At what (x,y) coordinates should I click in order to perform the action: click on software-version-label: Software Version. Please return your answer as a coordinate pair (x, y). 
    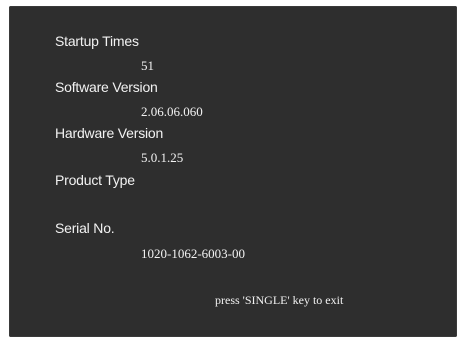
    Looking at the image, I should click on (106, 87).